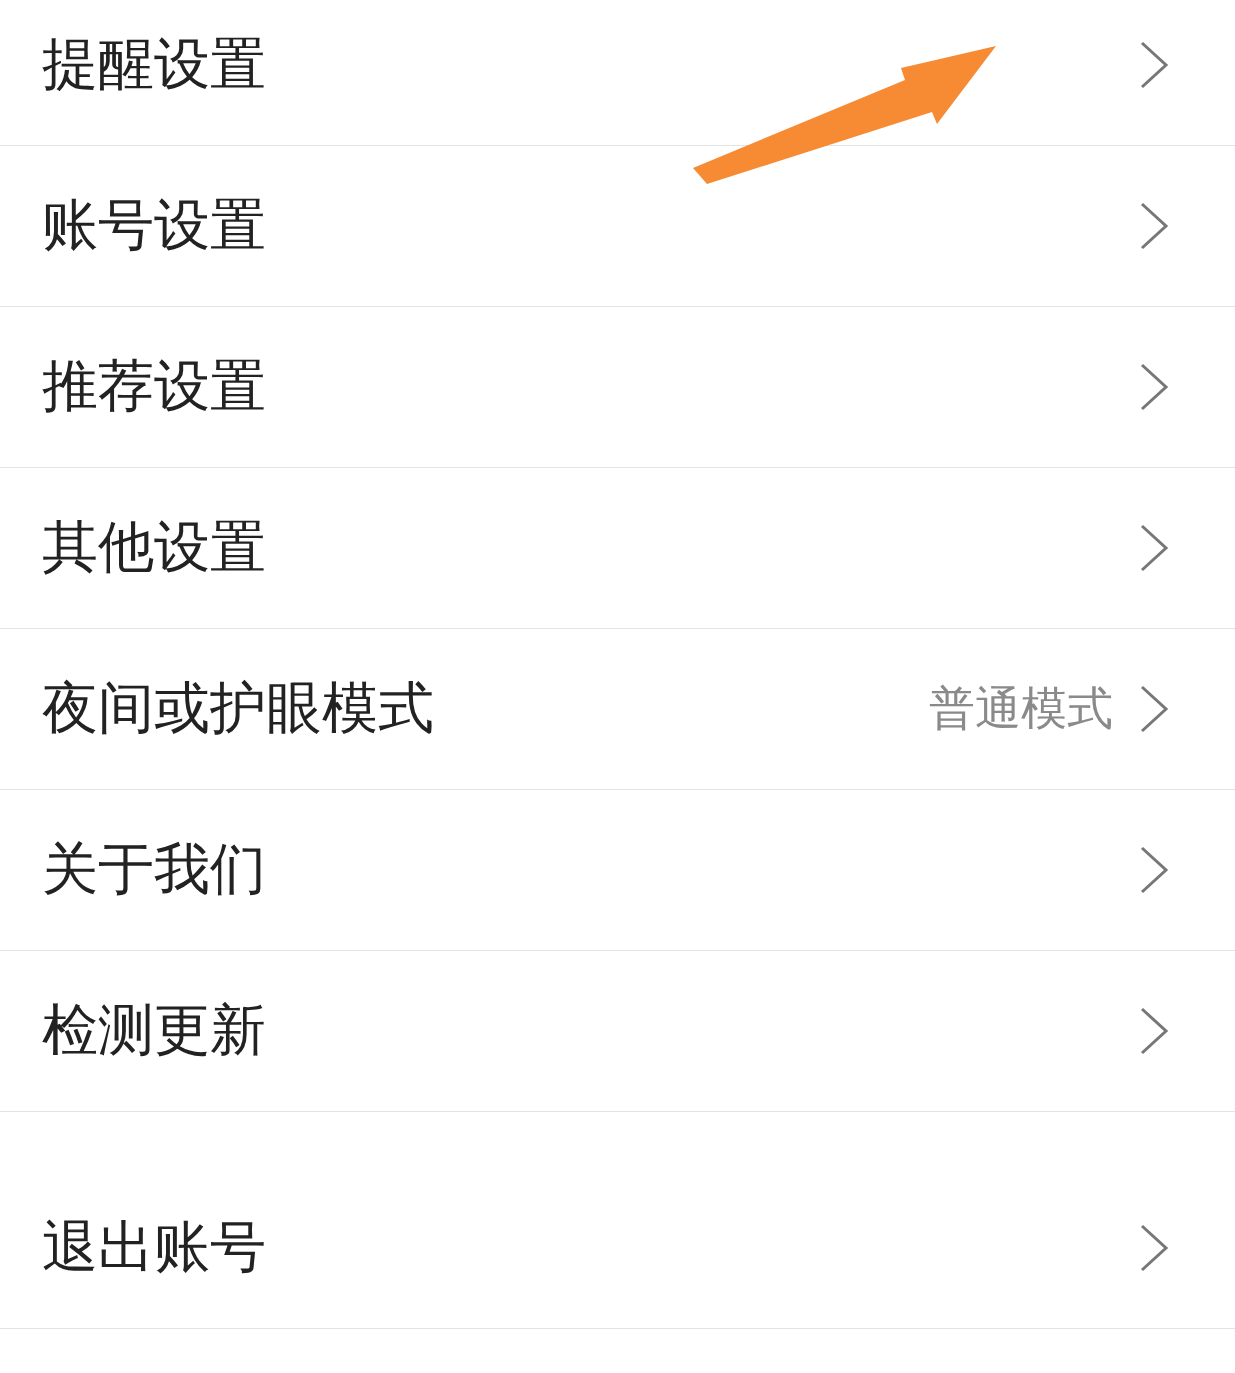 The height and width of the screenshot is (1373, 1235). I want to click on row-label: 推荐设置, so click(154, 386).